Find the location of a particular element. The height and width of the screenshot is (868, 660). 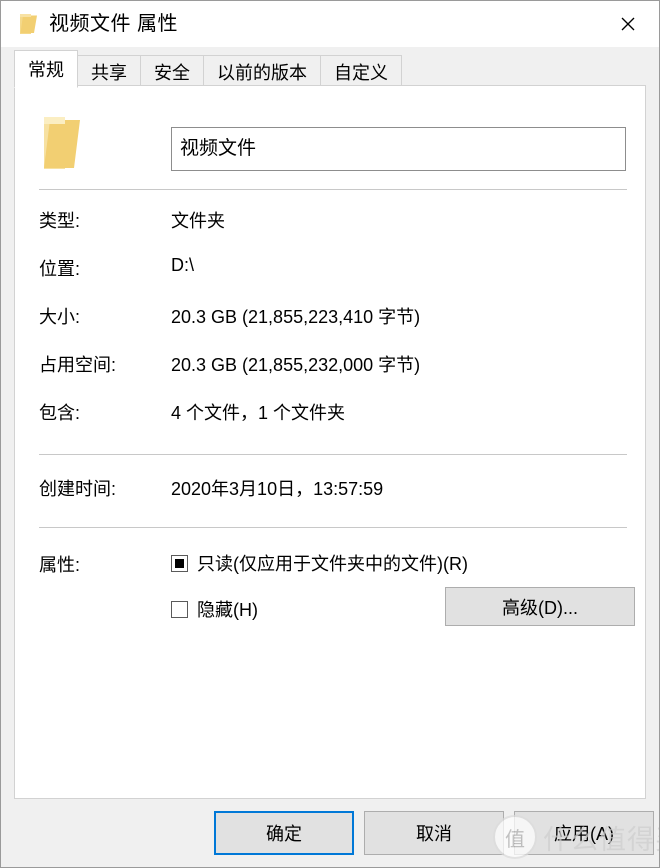

property-label: 包含: is located at coordinates (60, 413).